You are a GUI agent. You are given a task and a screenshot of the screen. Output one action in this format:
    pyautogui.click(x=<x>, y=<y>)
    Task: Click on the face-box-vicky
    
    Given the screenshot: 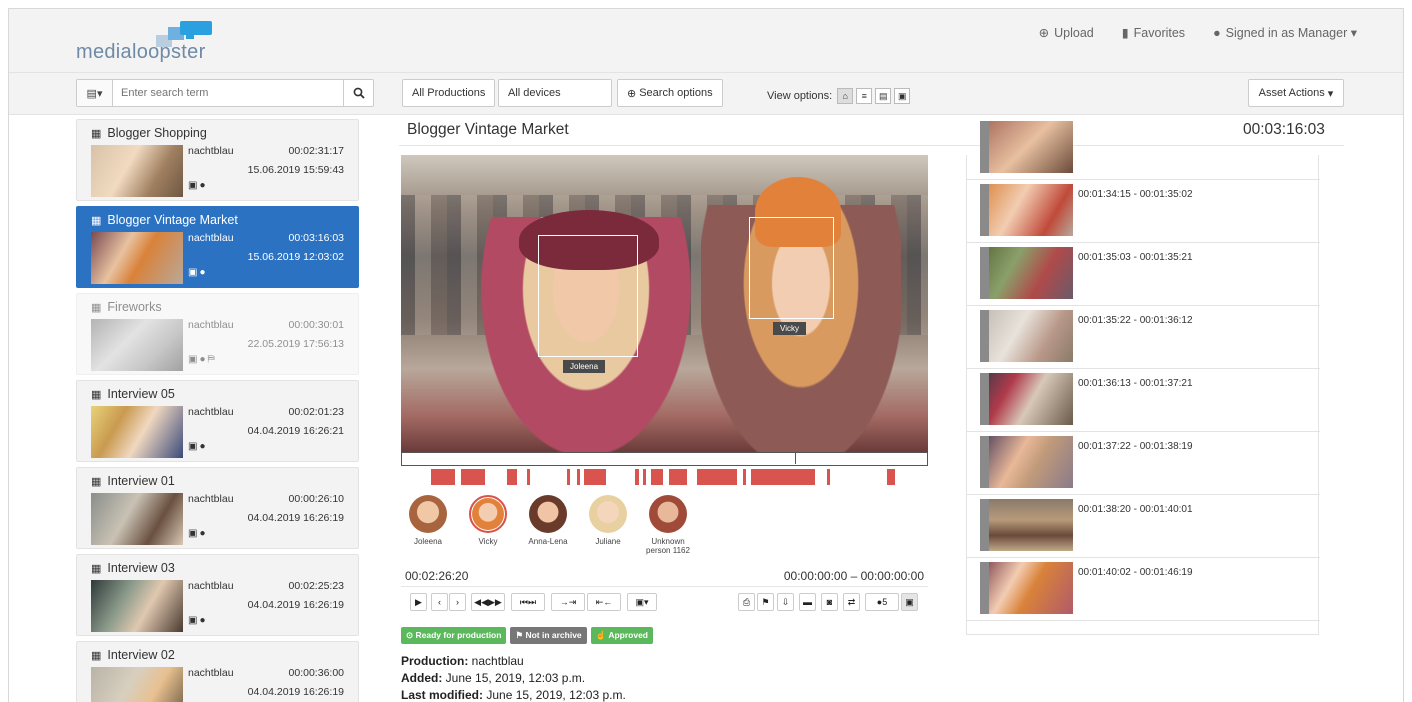 What is the action you would take?
    pyautogui.click(x=791, y=268)
    